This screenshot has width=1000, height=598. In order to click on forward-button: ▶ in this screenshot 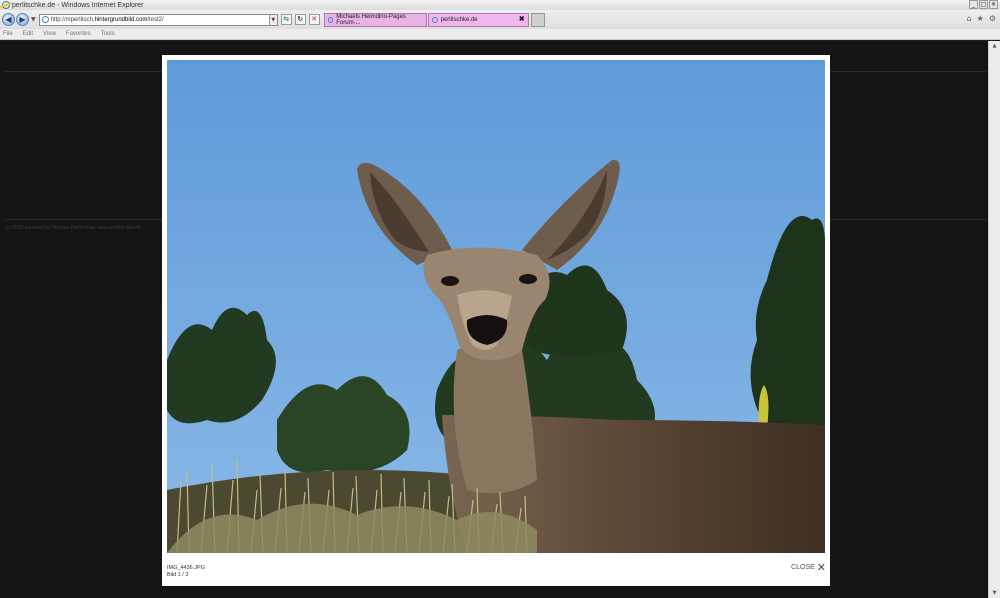, I will do `click(22, 19)`.